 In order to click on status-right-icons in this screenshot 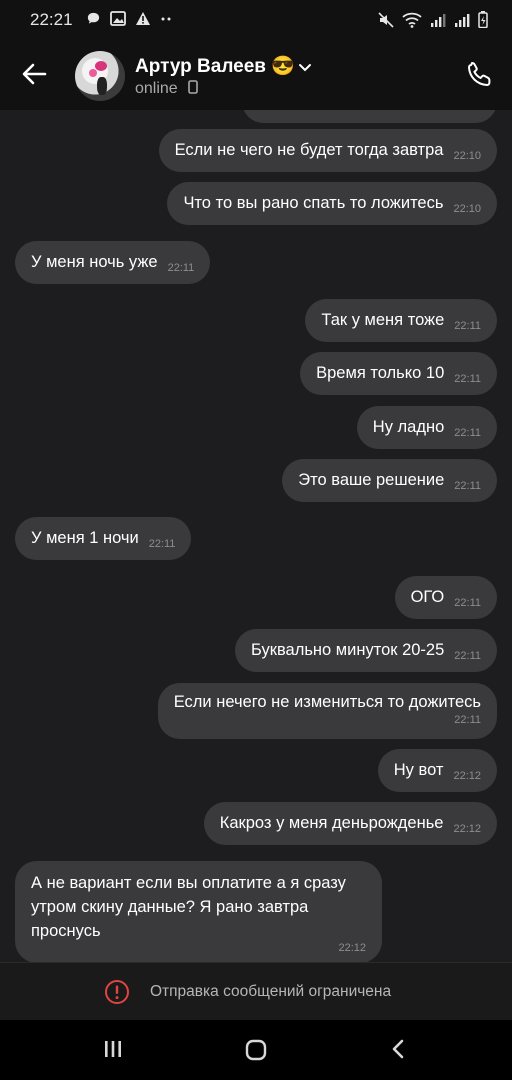, I will do `click(433, 19)`.